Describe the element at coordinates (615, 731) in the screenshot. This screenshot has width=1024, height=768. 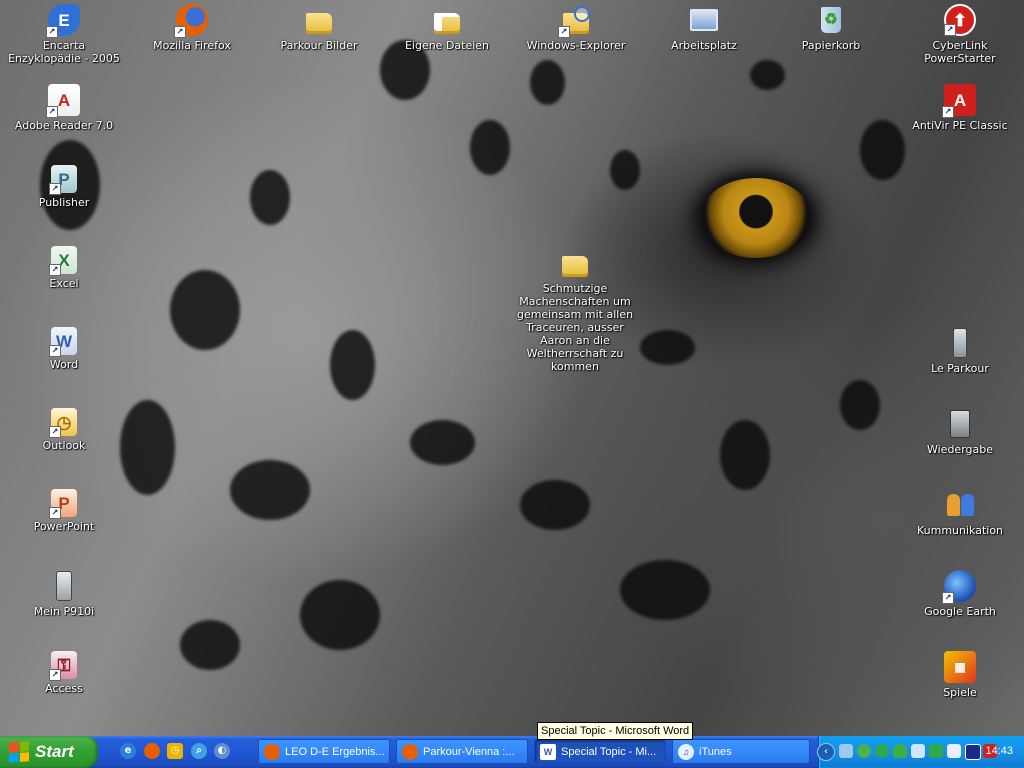
I see `taskbar-tooltip: Special Topic - Microsoft Word` at that location.